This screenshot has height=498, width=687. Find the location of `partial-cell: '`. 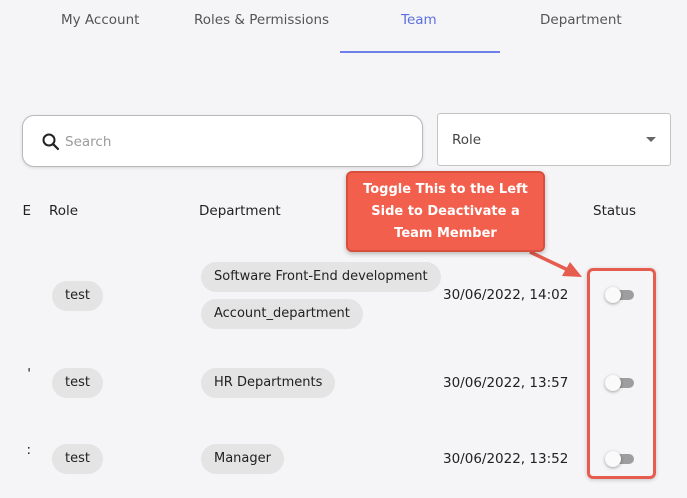

partial-cell: ' is located at coordinates (29, 374).